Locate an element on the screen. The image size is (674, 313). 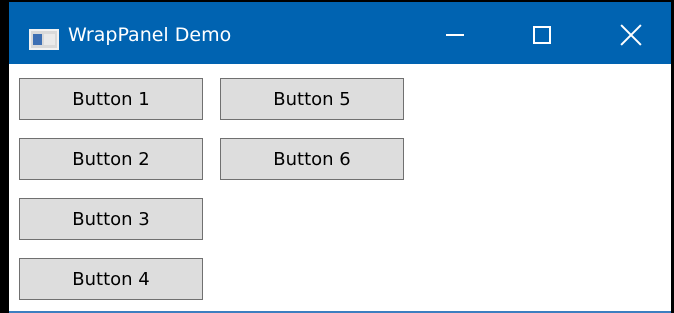
button-1: Button 1 is located at coordinates (111, 99).